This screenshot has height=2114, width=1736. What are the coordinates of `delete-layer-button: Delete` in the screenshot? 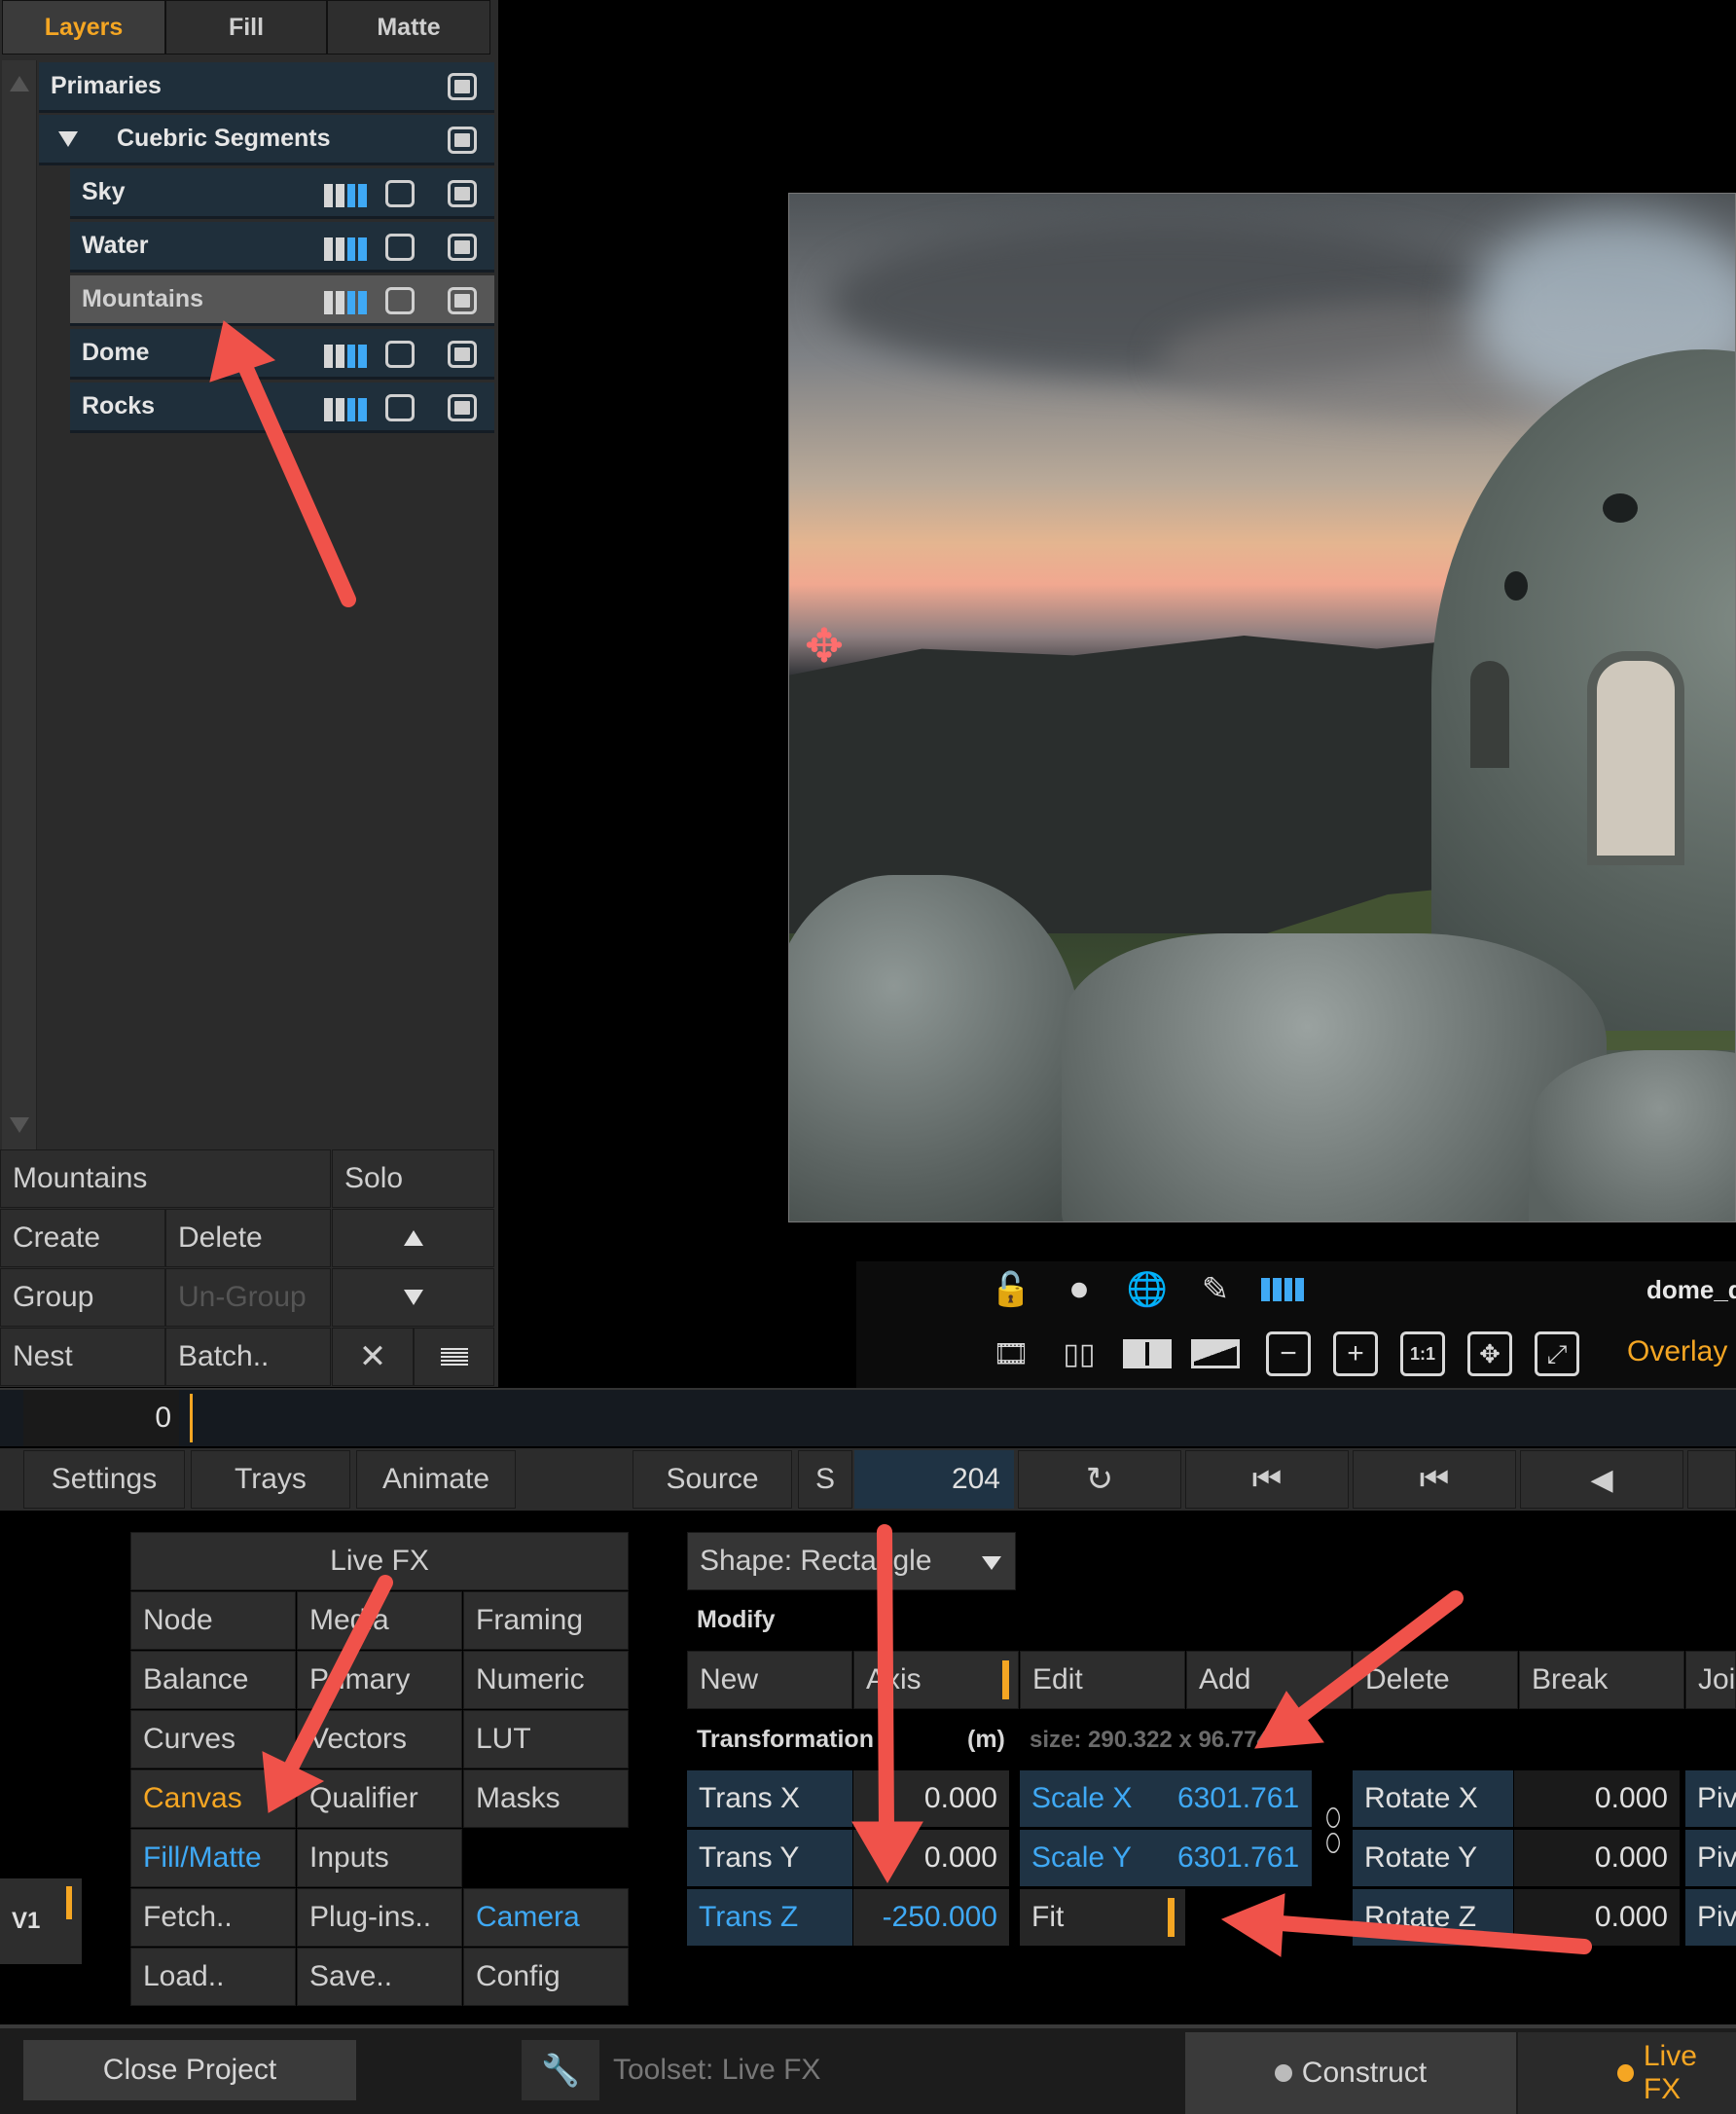 It's located at (248, 1238).